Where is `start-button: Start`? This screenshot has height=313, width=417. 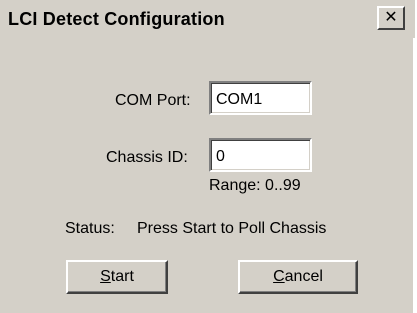
start-button: Start is located at coordinates (117, 277).